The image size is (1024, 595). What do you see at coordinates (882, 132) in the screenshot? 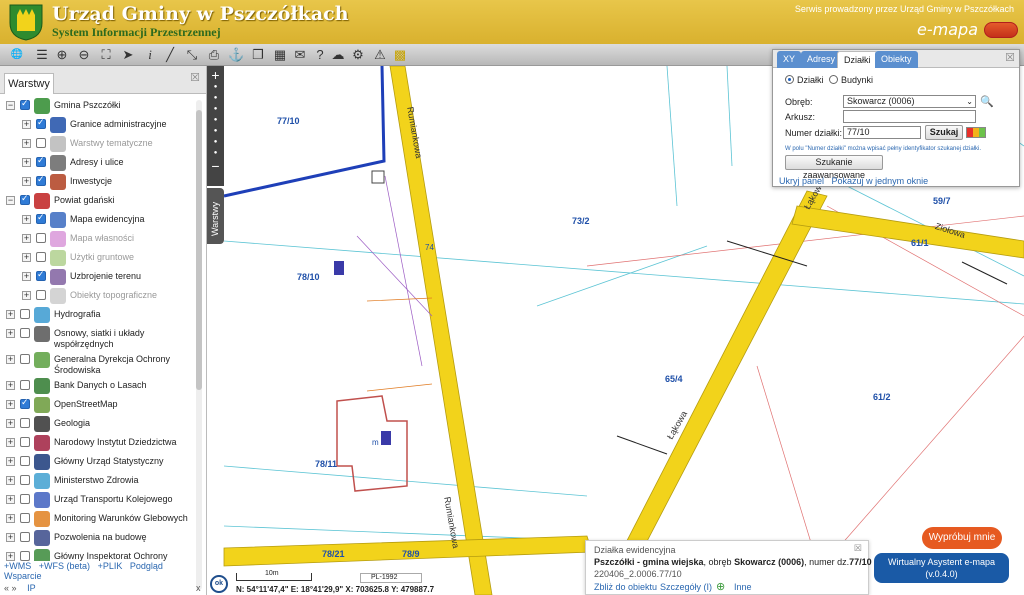
I see `numer-dzialki-input: 77/10` at bounding box center [882, 132].